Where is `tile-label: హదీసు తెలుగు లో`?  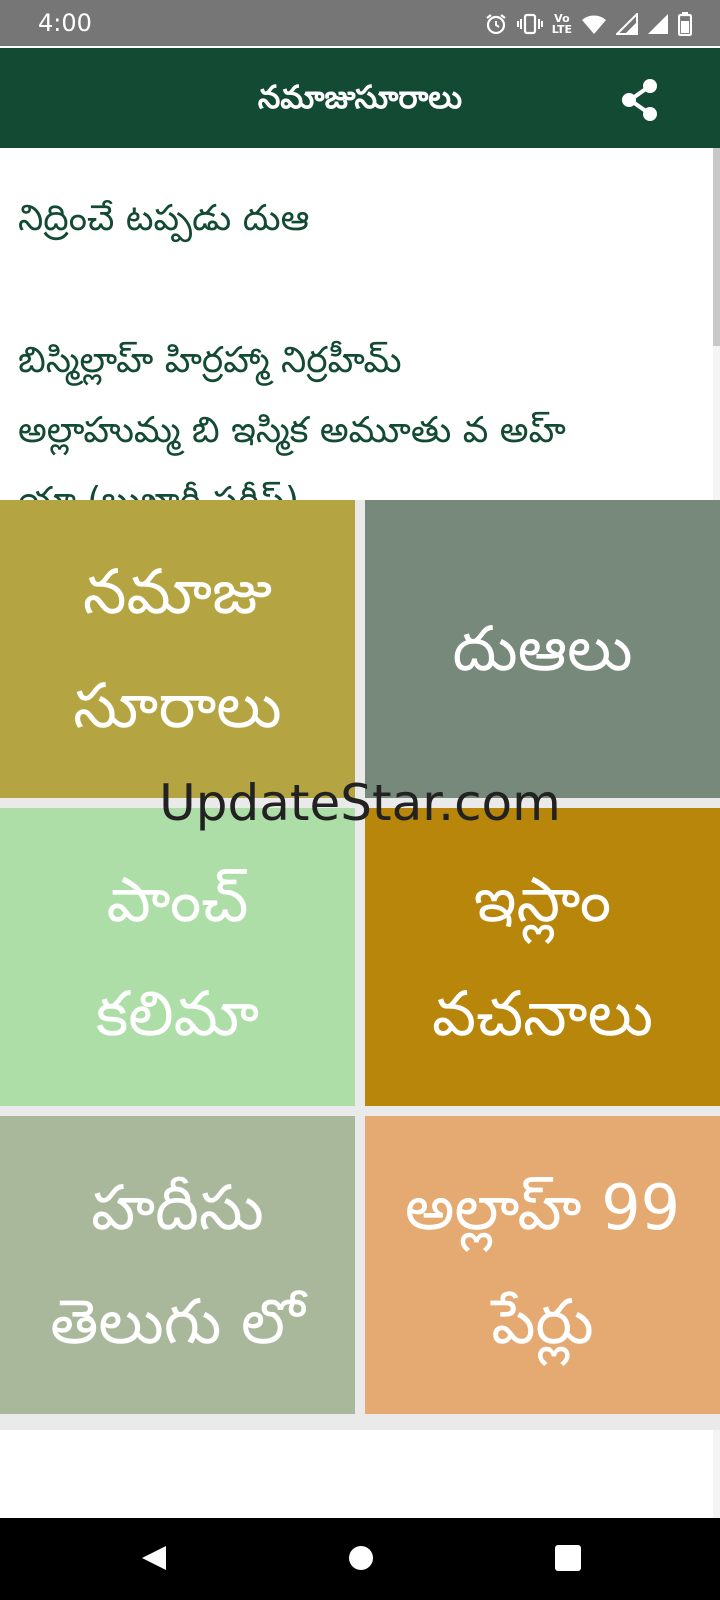
tile-label: హదీసు తెలుగు లో is located at coordinates (177, 1264).